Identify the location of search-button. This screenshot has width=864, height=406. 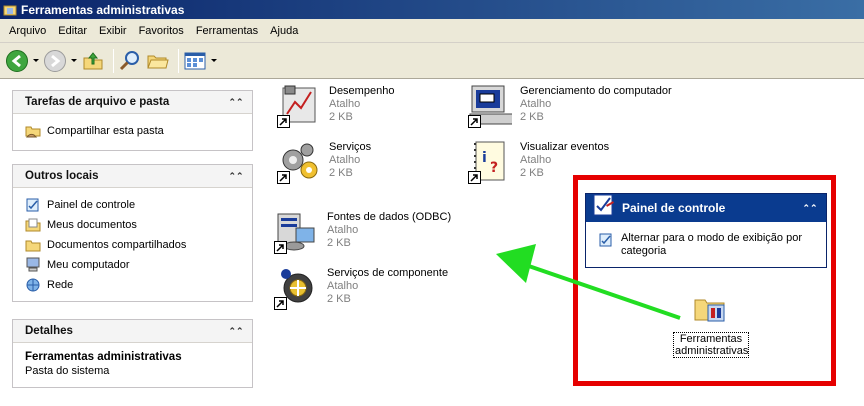
(130, 61).